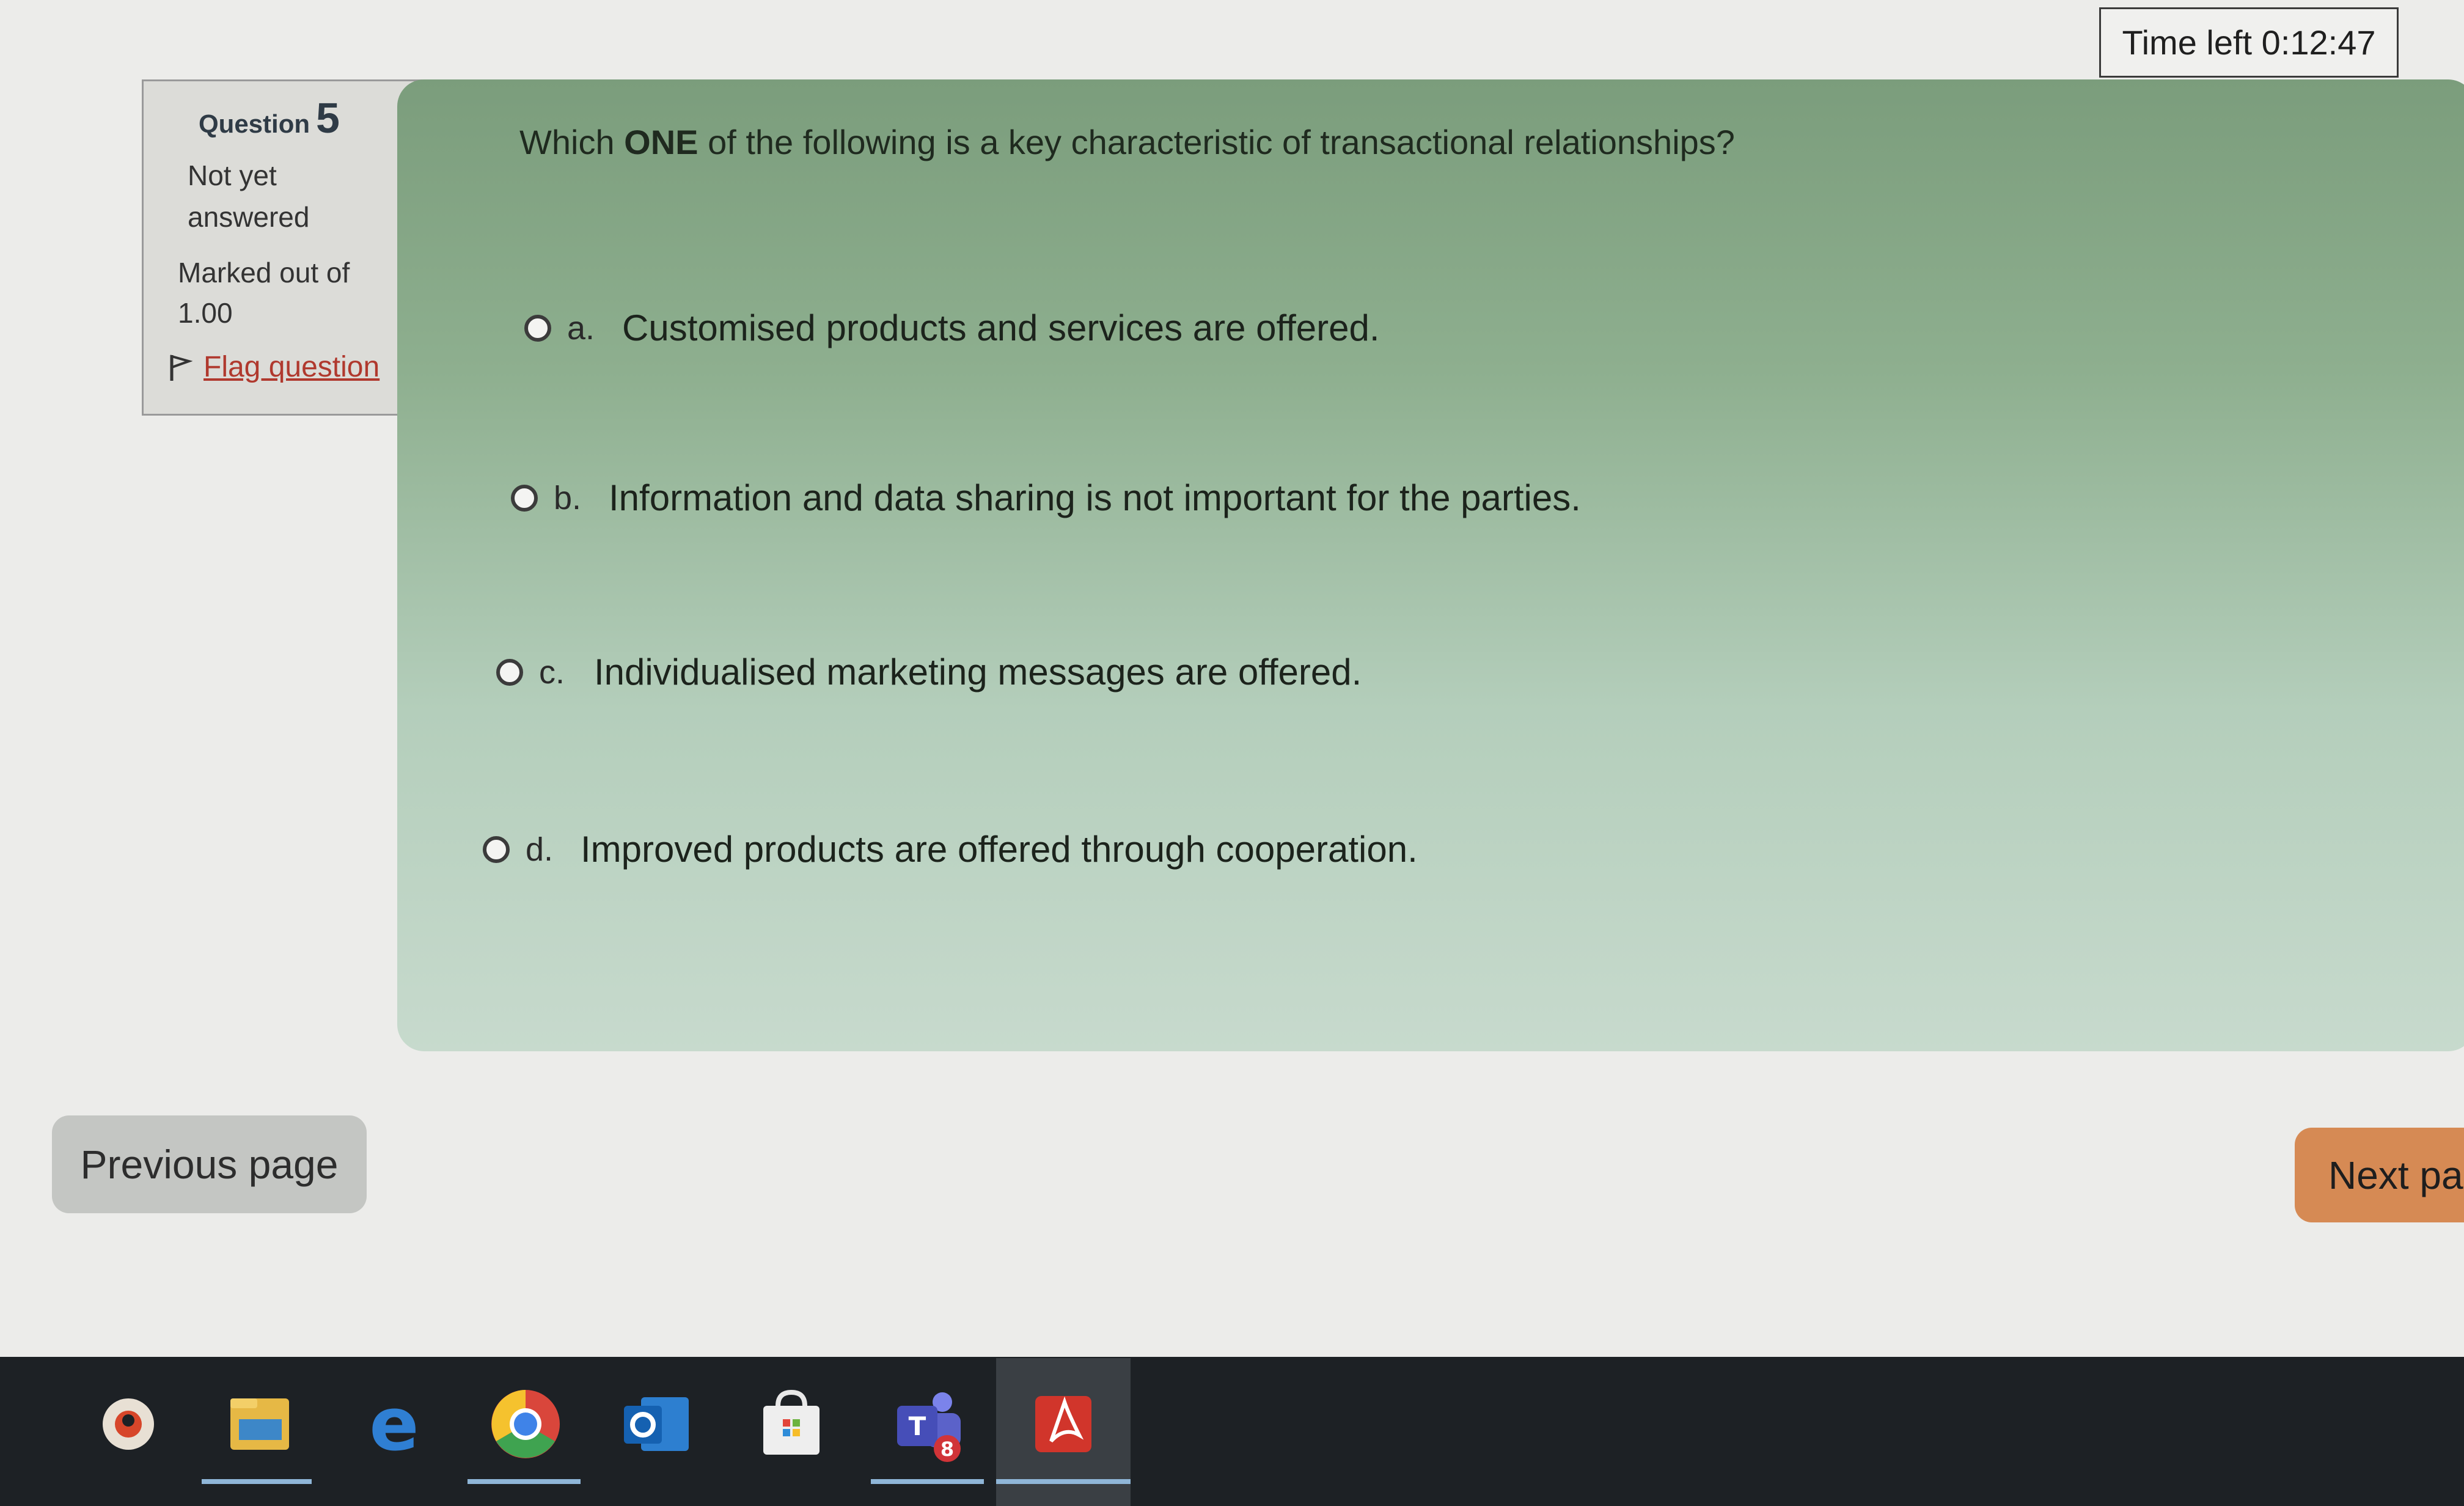 The height and width of the screenshot is (1506, 2464). Describe the element at coordinates (257, 1481) in the screenshot. I see `file-explorer-active-indicator` at that location.